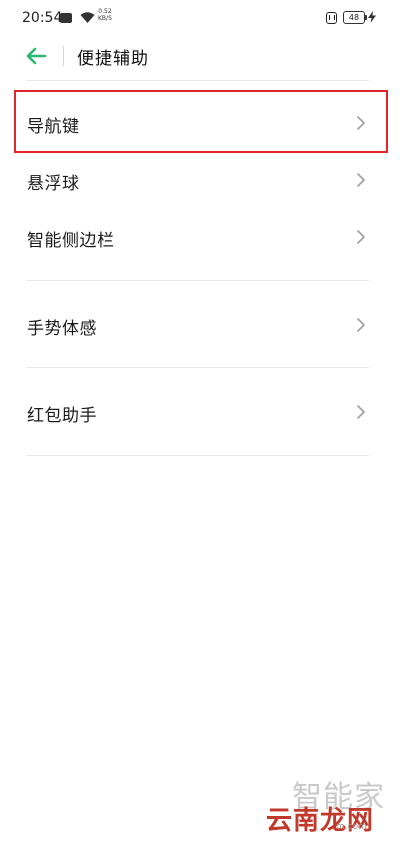  I want to click on list-item-label: 手势体感, so click(62, 329).